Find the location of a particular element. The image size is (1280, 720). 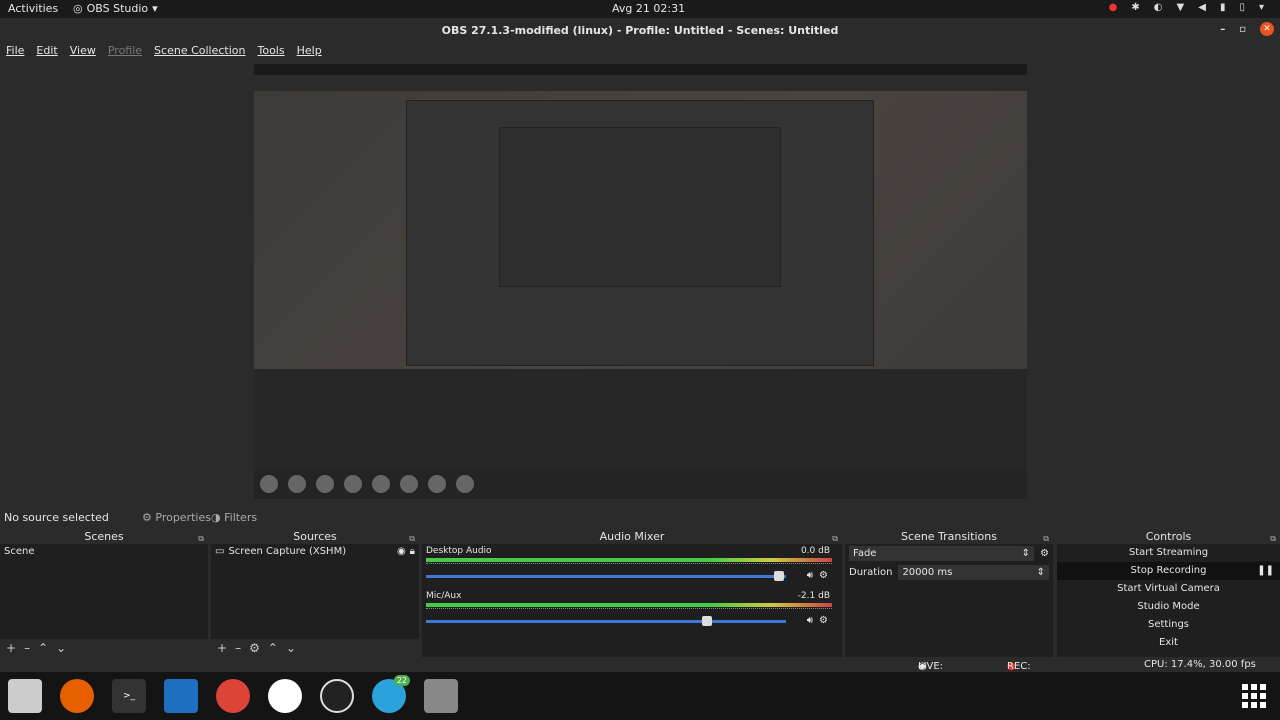

pause-icon: ❚❚ is located at coordinates (1265, 571).